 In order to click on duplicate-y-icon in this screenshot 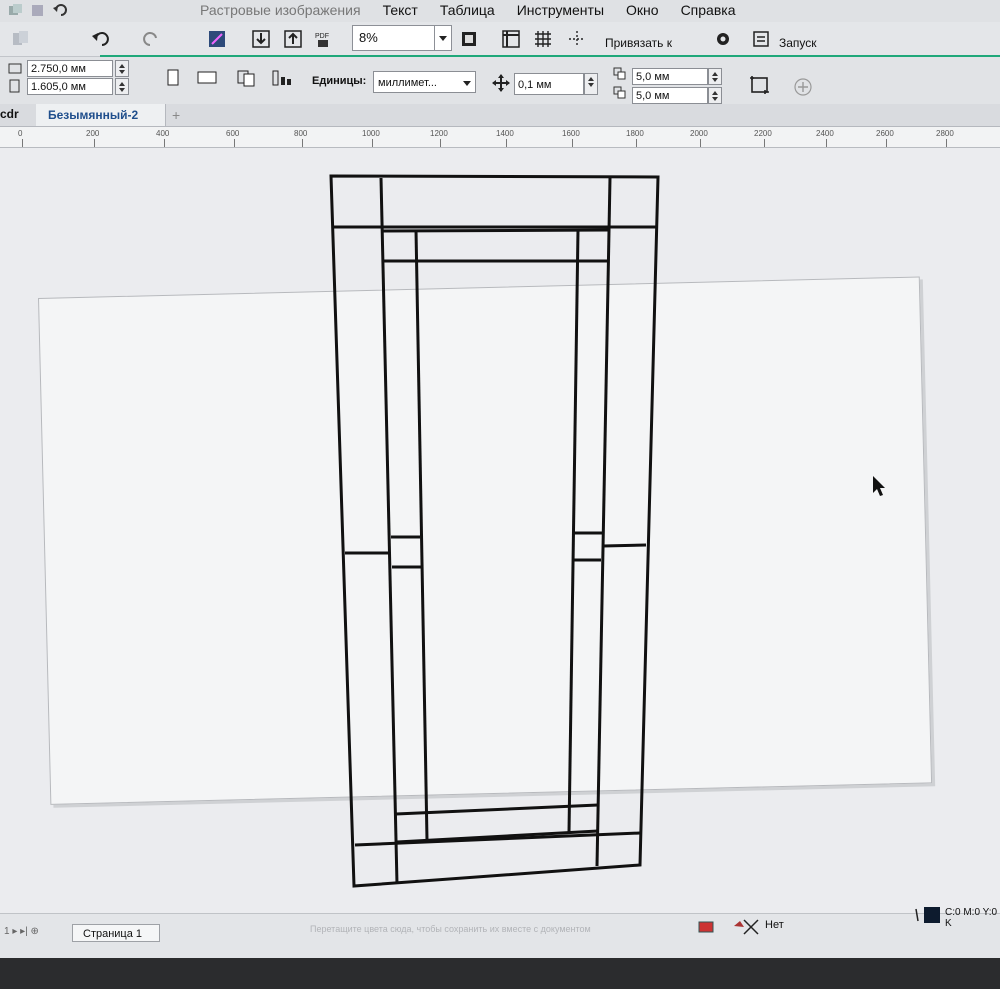, I will do `click(621, 95)`.